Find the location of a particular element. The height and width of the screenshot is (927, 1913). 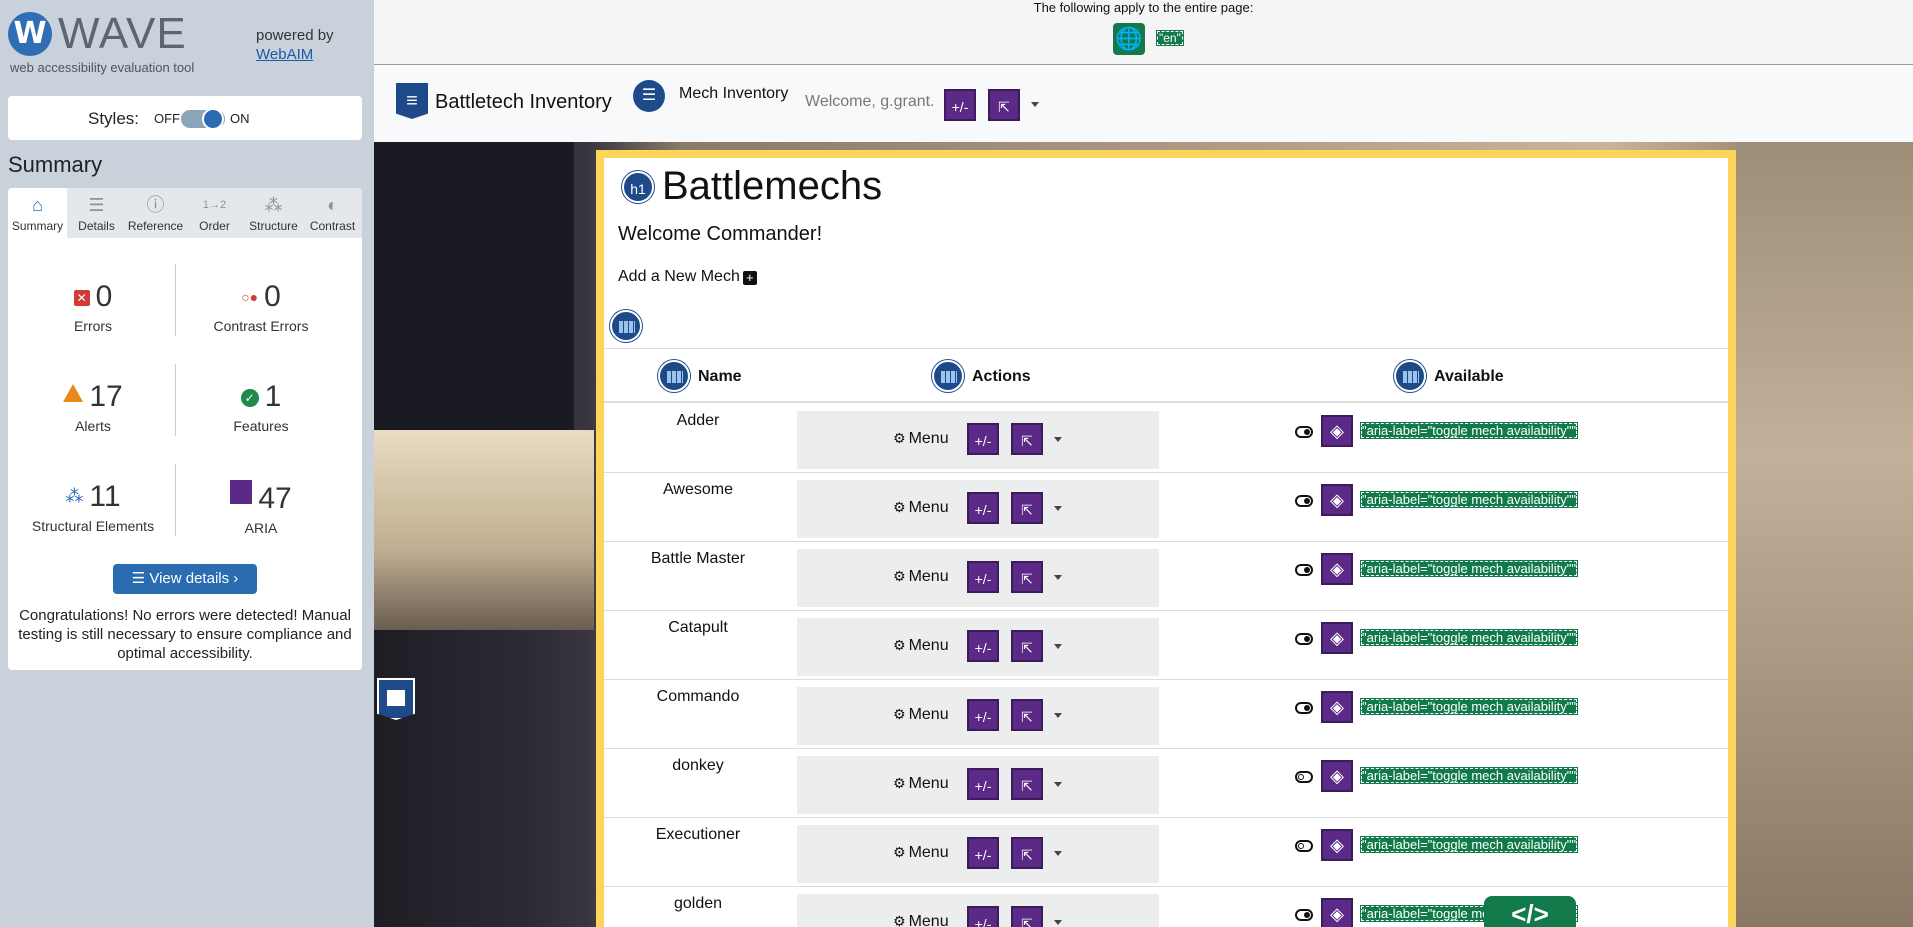

tab-summary: ⌂ Summary is located at coordinates (37, 213).